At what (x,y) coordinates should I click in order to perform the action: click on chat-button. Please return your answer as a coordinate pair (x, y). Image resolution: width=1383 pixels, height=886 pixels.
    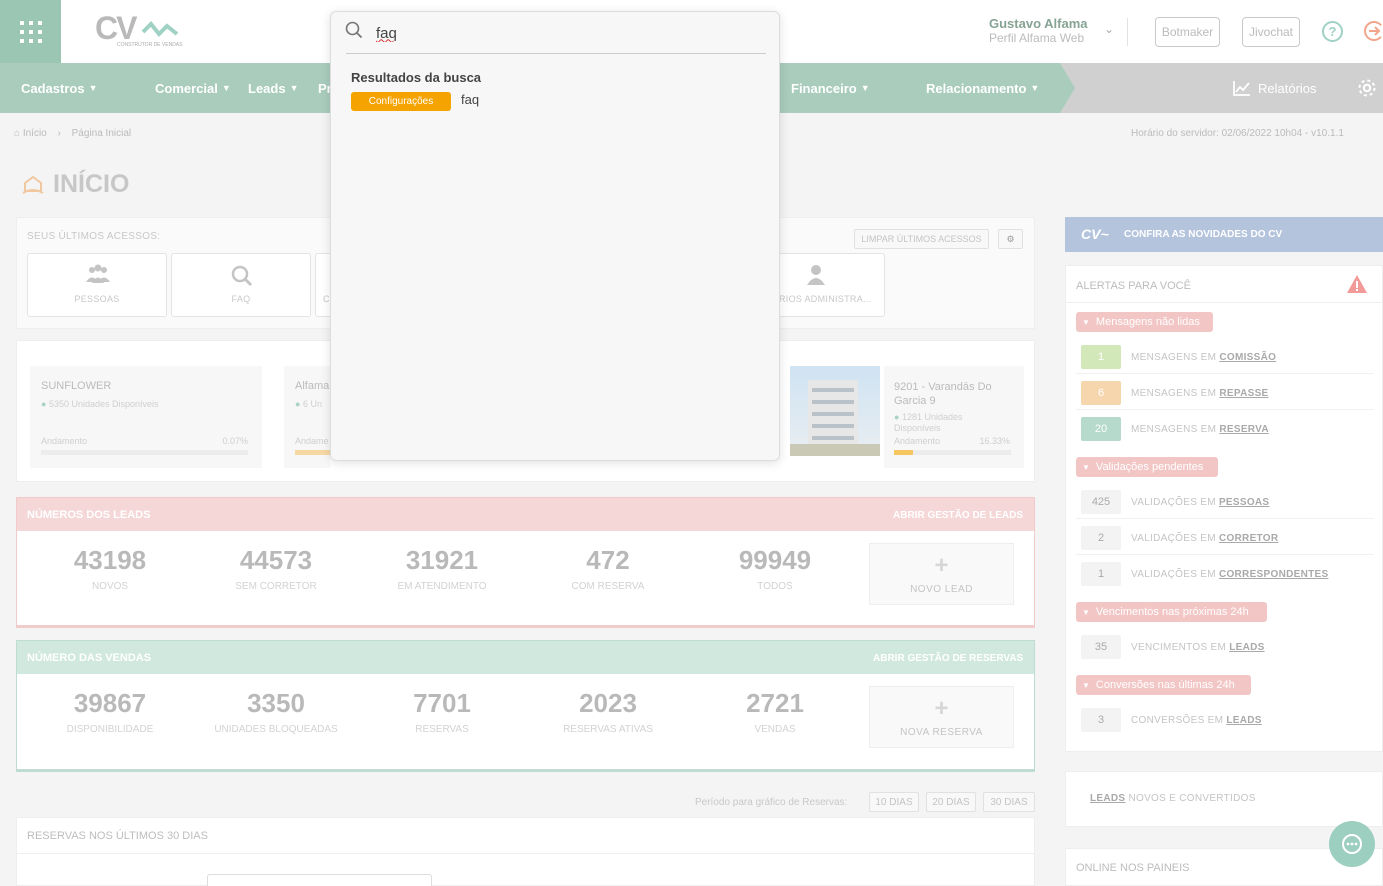
    Looking at the image, I should click on (1352, 844).